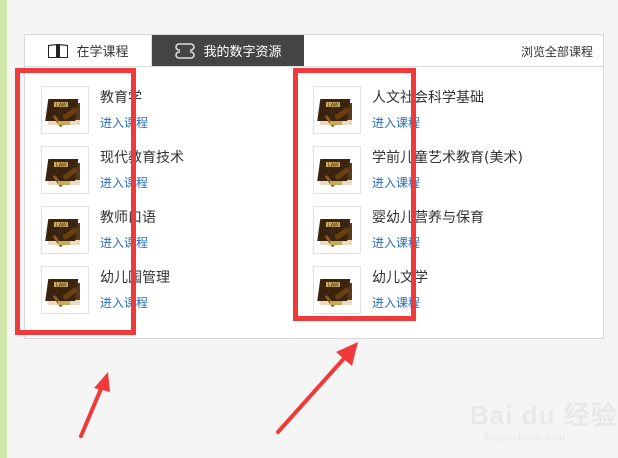  Describe the element at coordinates (102, 52) in the screenshot. I see `tab-studying-label: 在学课程` at that location.